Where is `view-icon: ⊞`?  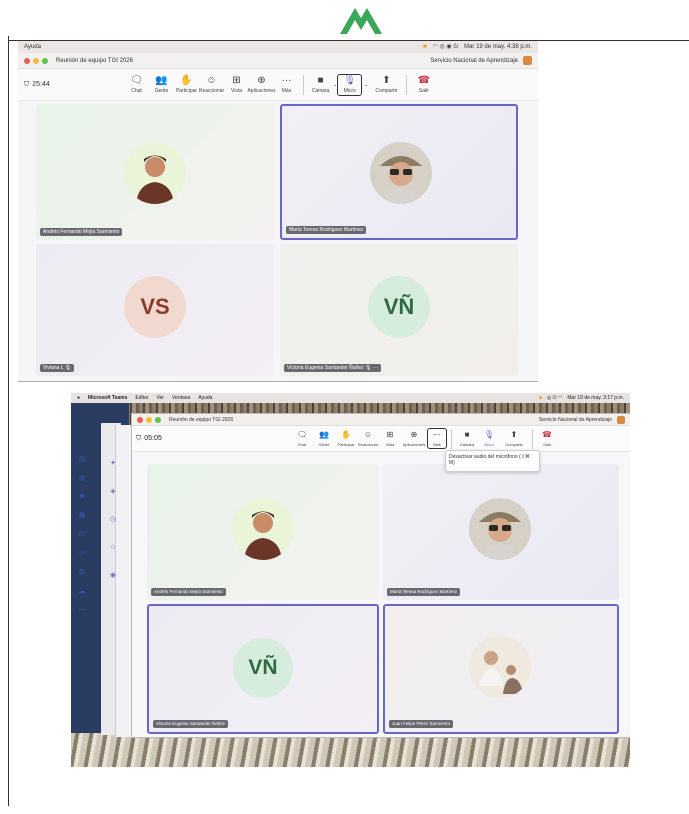 view-icon: ⊞ is located at coordinates (390, 434).